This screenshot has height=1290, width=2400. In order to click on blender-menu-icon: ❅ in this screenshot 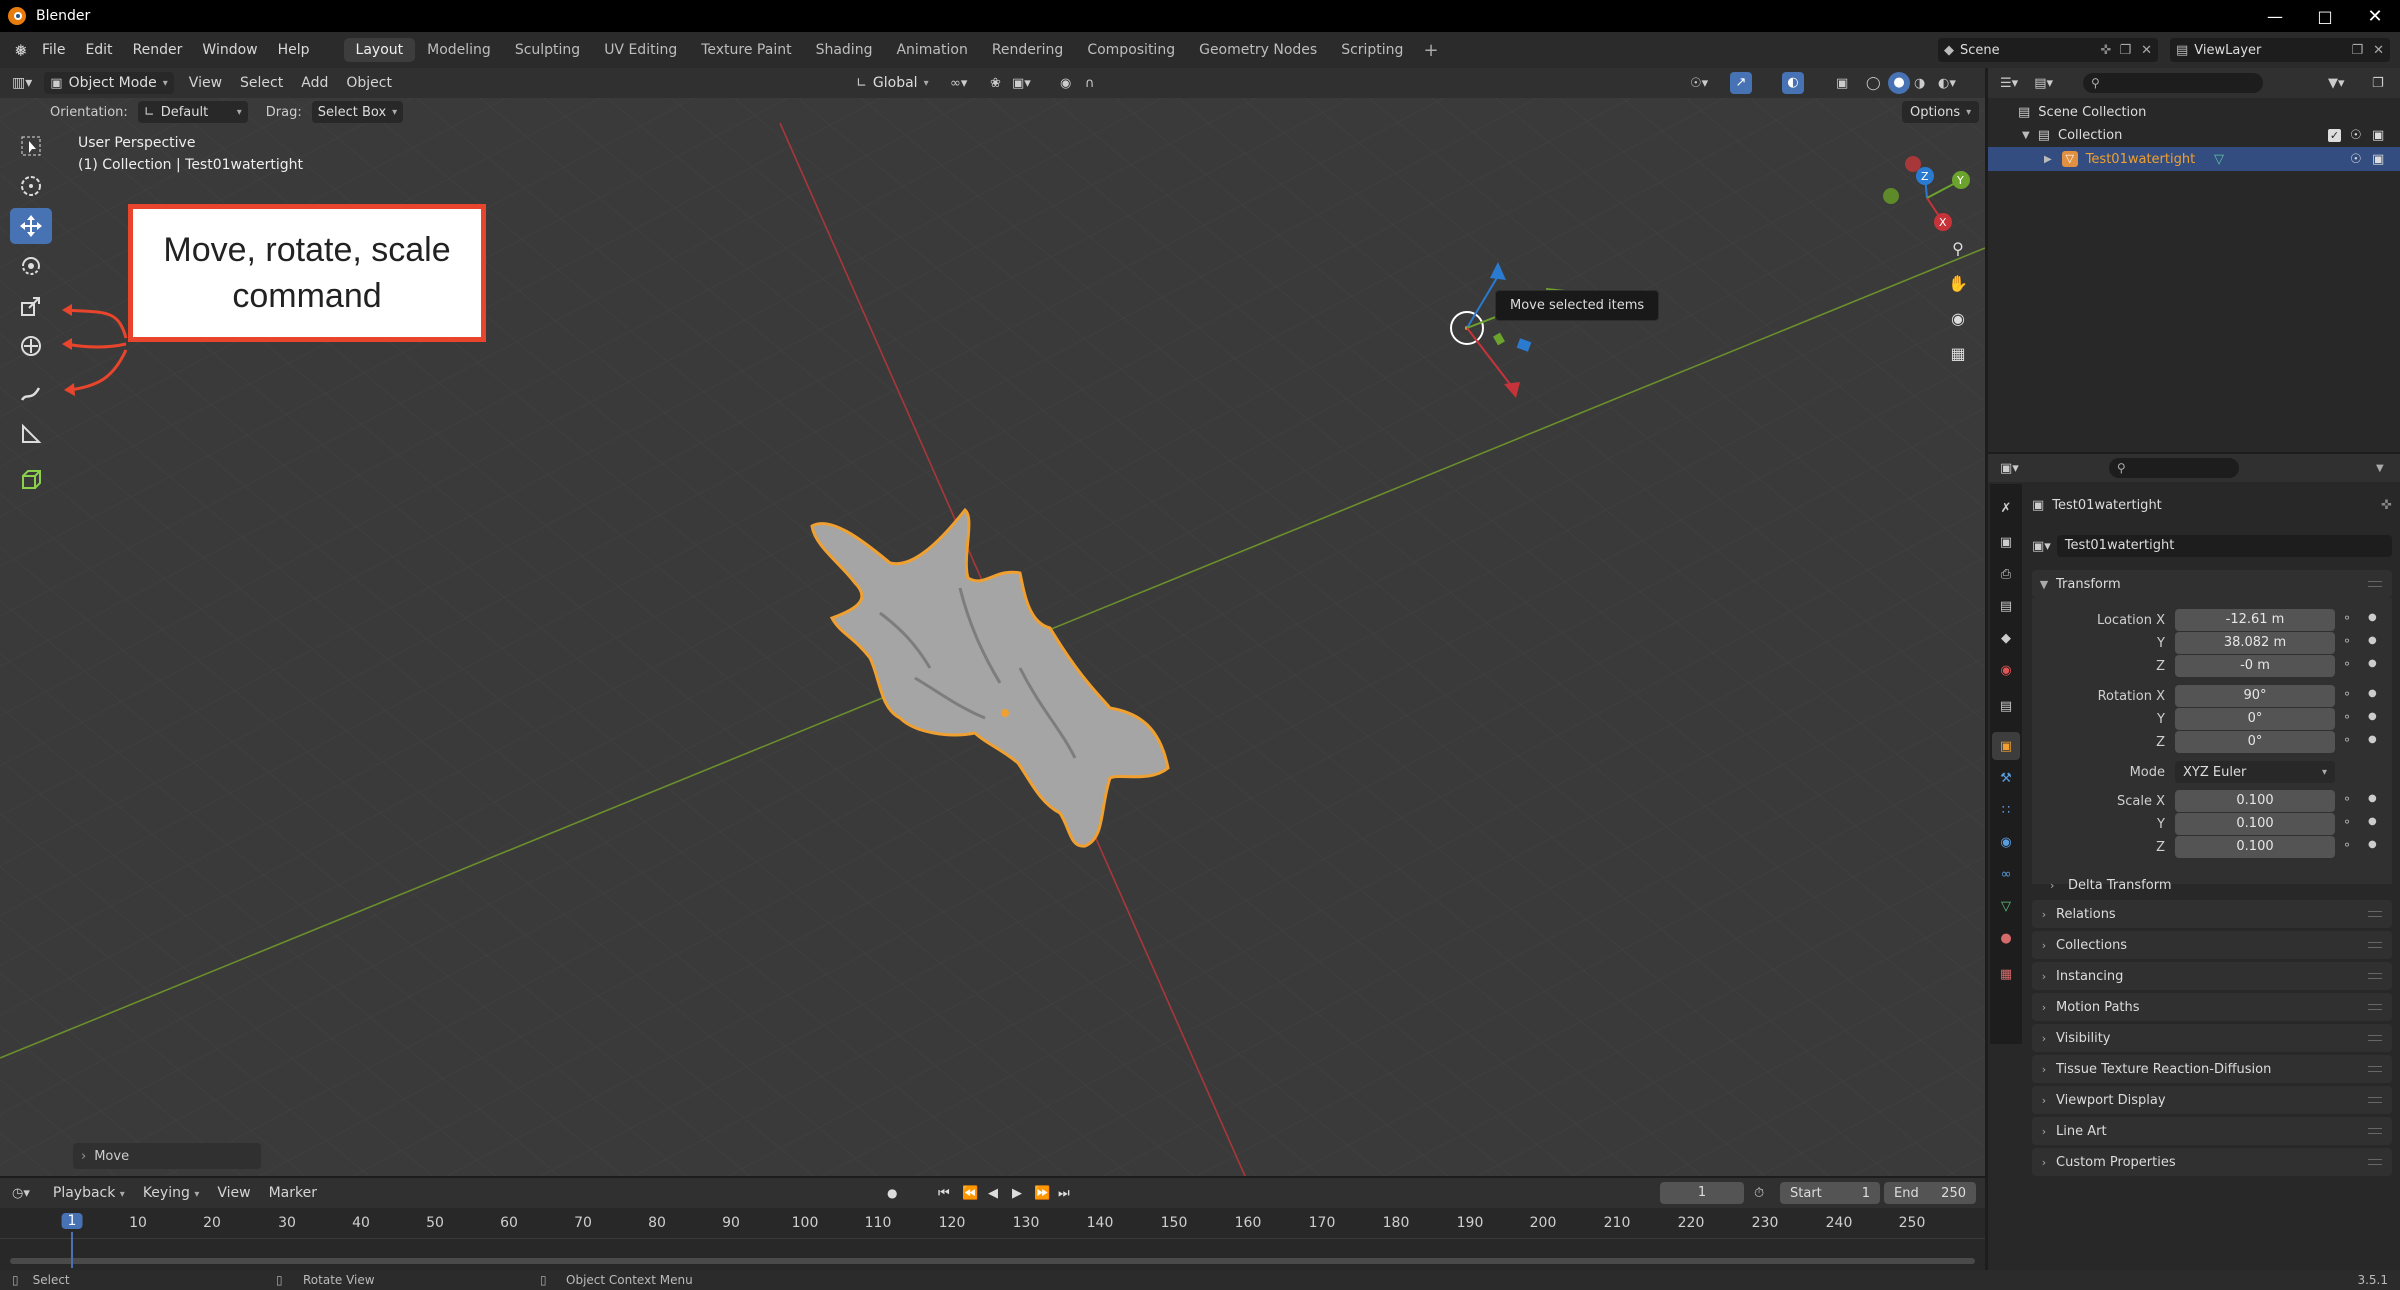, I will do `click(21, 50)`.